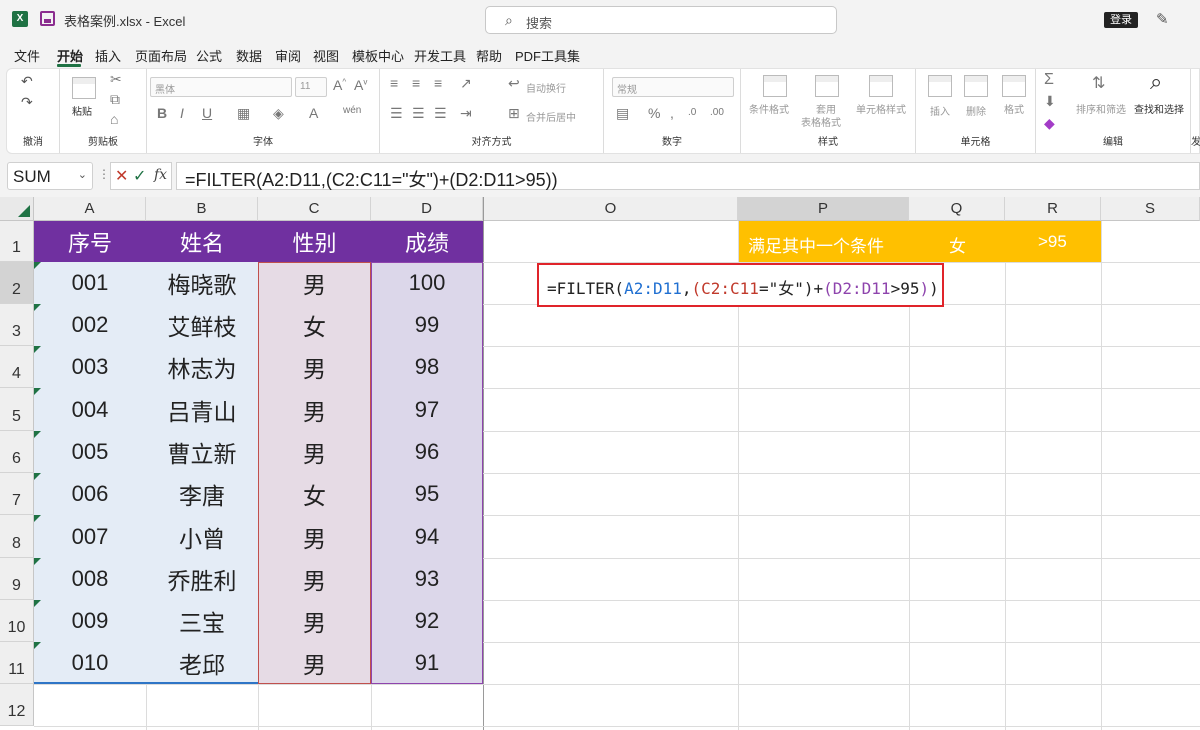  Describe the element at coordinates (427, 325) in the screenshot. I see `cell-score: 99` at that location.